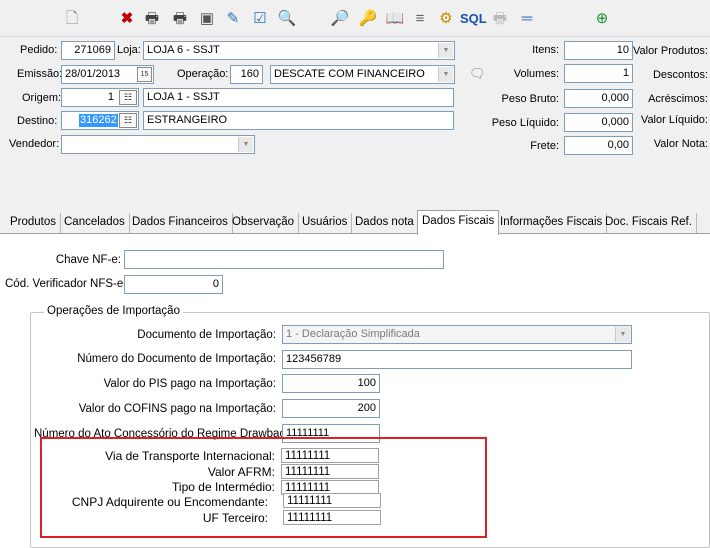  Describe the element at coordinates (88, 50) in the screenshot. I see `pedido-field: 271069` at that location.